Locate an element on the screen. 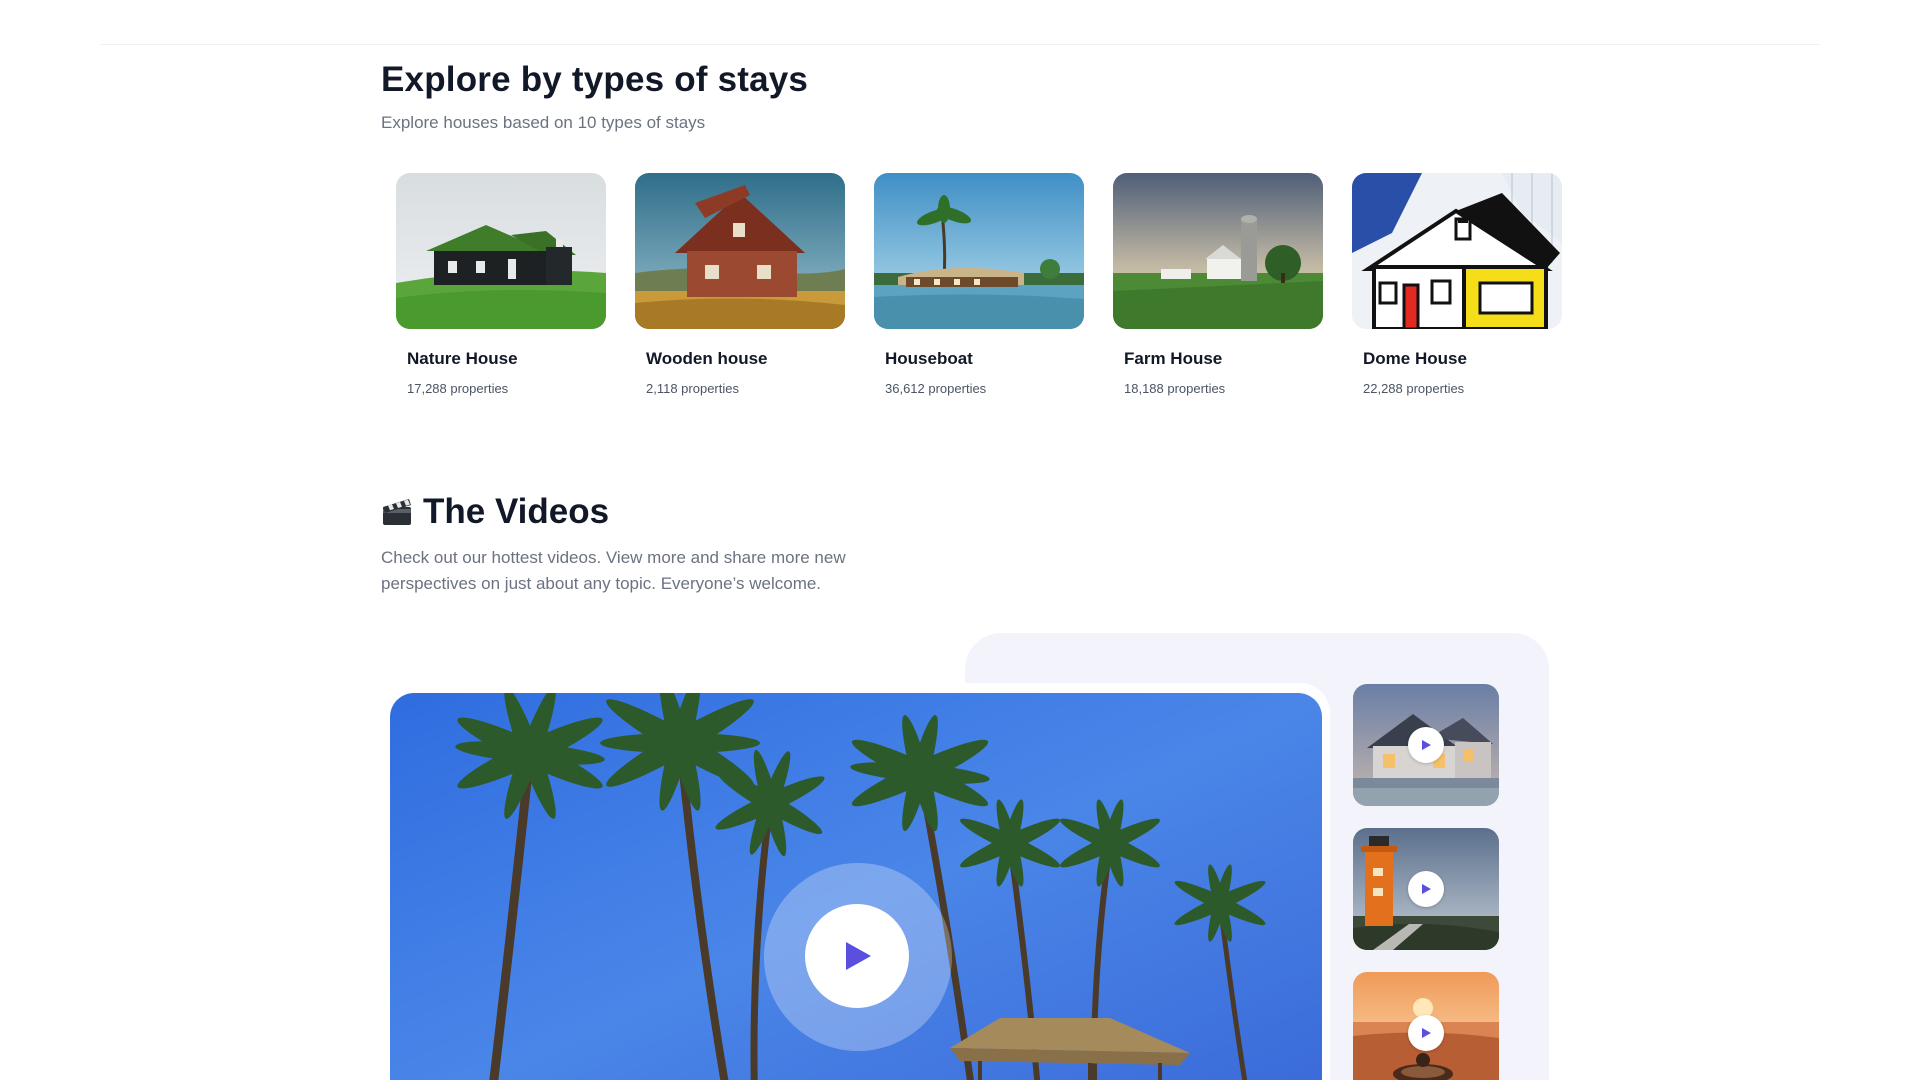  thumbnail-3-play-button is located at coordinates (1426, 1033).